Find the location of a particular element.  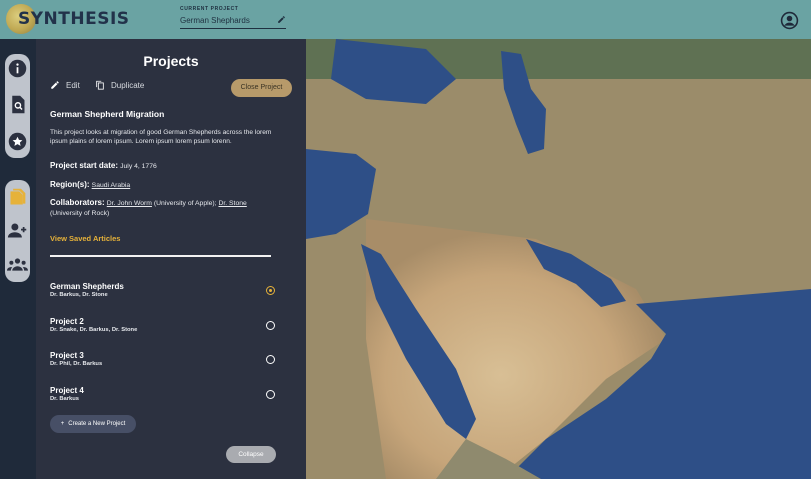

project-name: German Shepherds is located at coordinates (87, 286).